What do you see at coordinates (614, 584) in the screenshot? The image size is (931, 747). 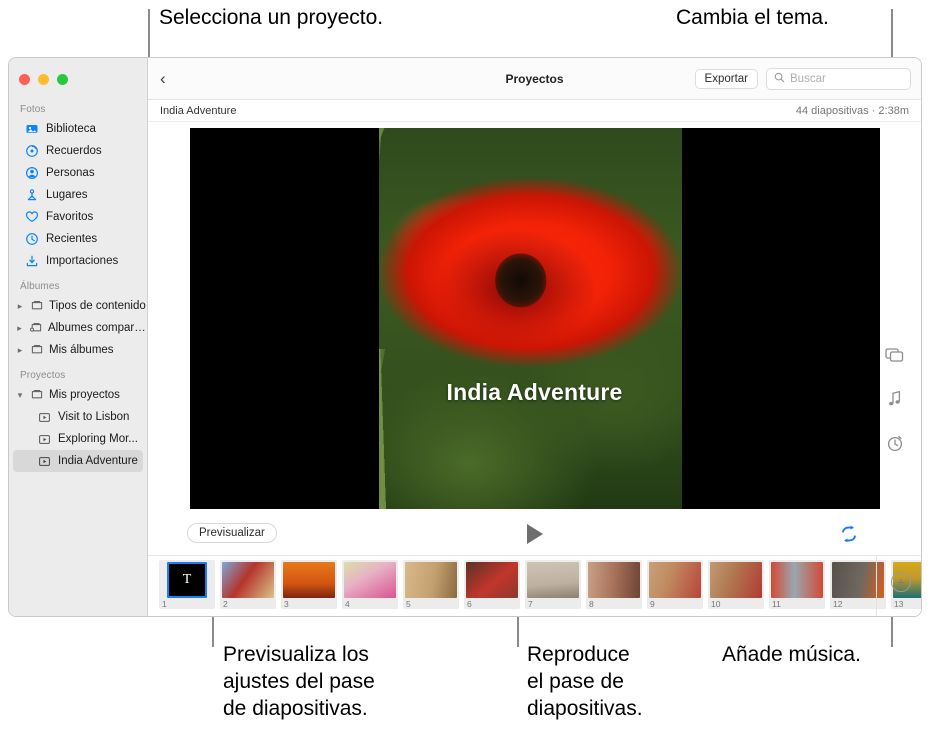 I see `list-item: 8` at bounding box center [614, 584].